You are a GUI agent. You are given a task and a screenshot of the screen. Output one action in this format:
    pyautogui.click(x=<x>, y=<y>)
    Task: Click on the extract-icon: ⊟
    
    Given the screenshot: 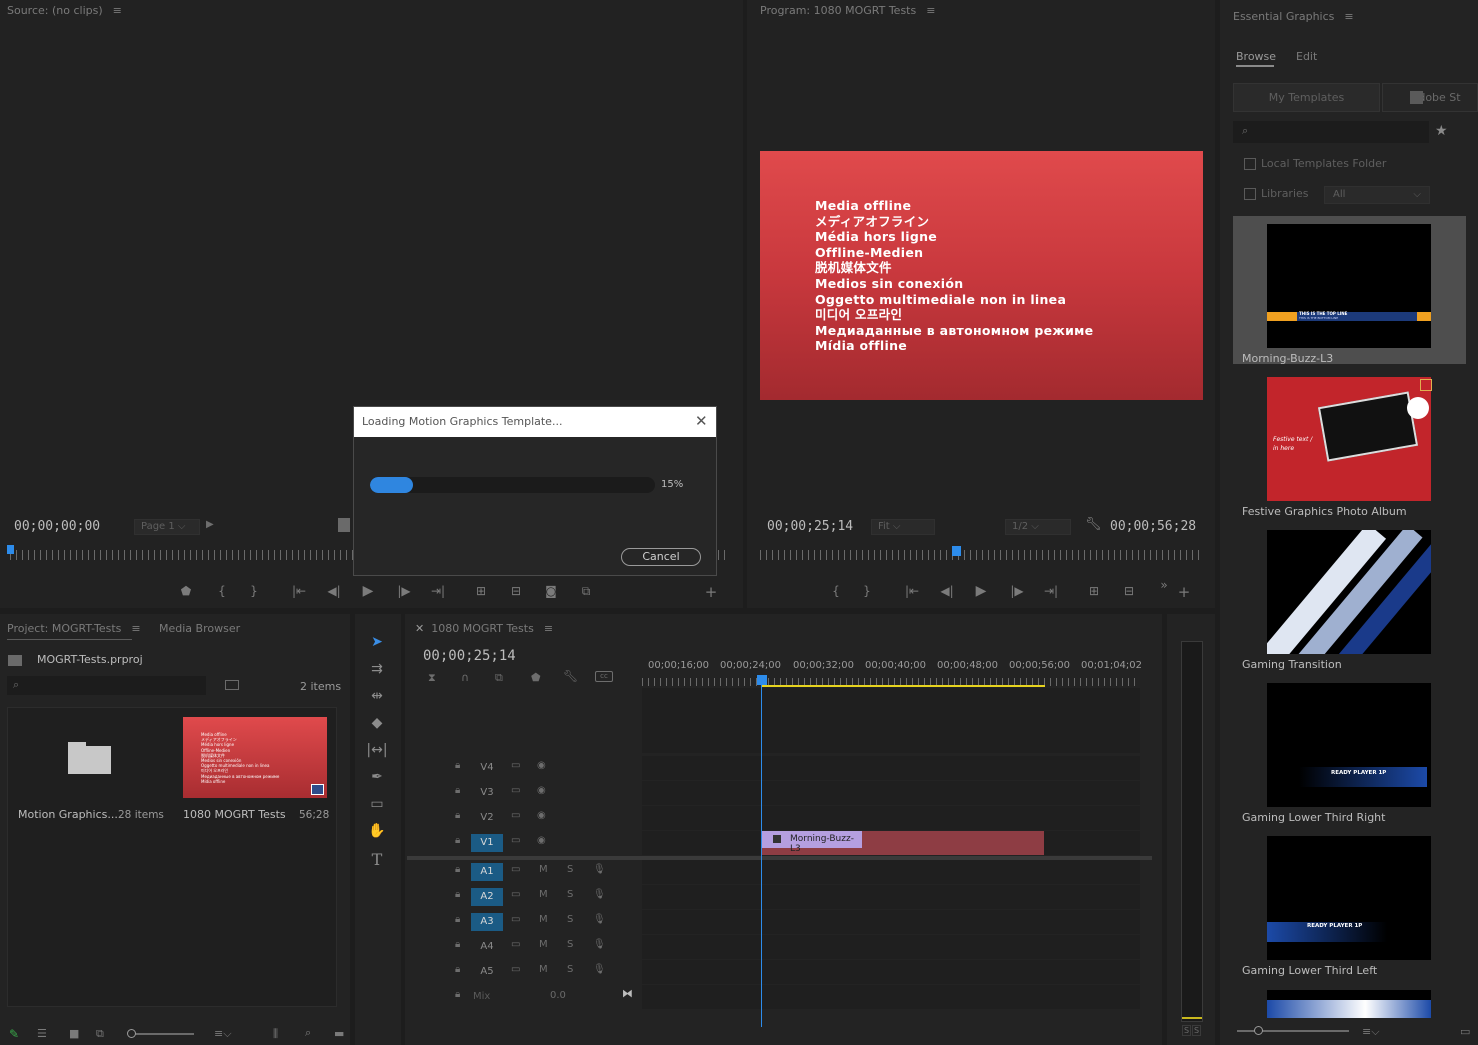 What is the action you would take?
    pyautogui.click(x=1129, y=591)
    